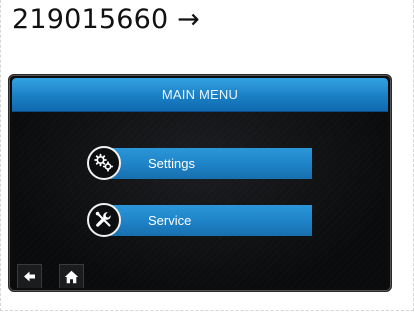  Describe the element at coordinates (104, 163) in the screenshot. I see `settings-gears-icon` at that location.